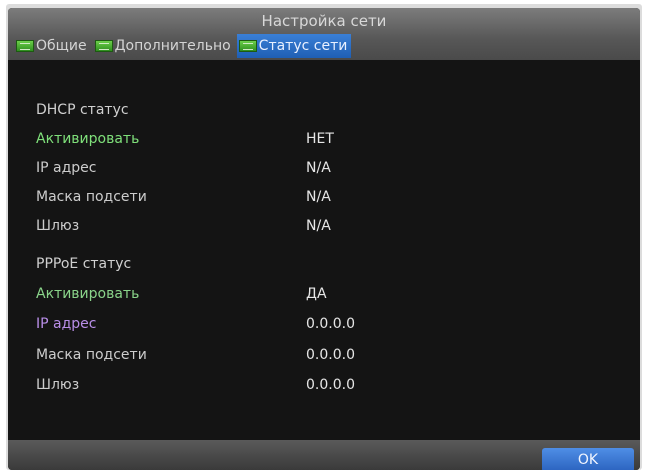 The width and height of the screenshot is (647, 474). What do you see at coordinates (324, 455) in the screenshot?
I see `footer-bar: OK` at bounding box center [324, 455].